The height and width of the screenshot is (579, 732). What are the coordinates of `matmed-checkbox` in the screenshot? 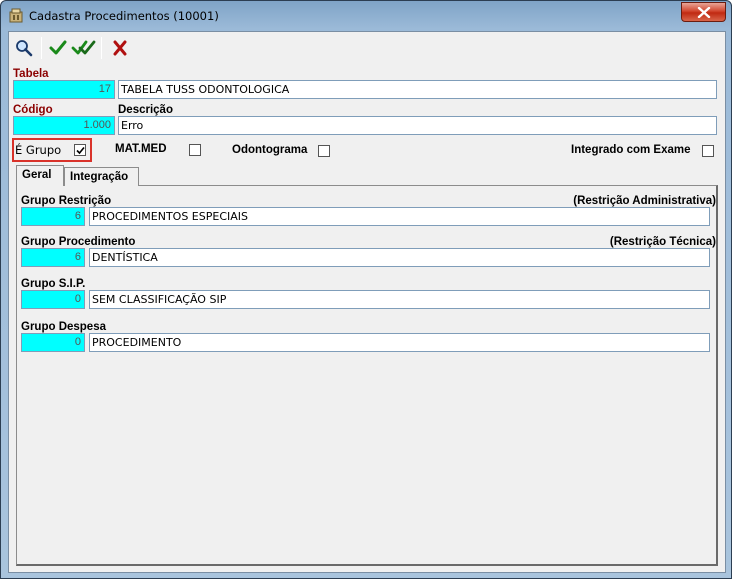 It's located at (195, 150).